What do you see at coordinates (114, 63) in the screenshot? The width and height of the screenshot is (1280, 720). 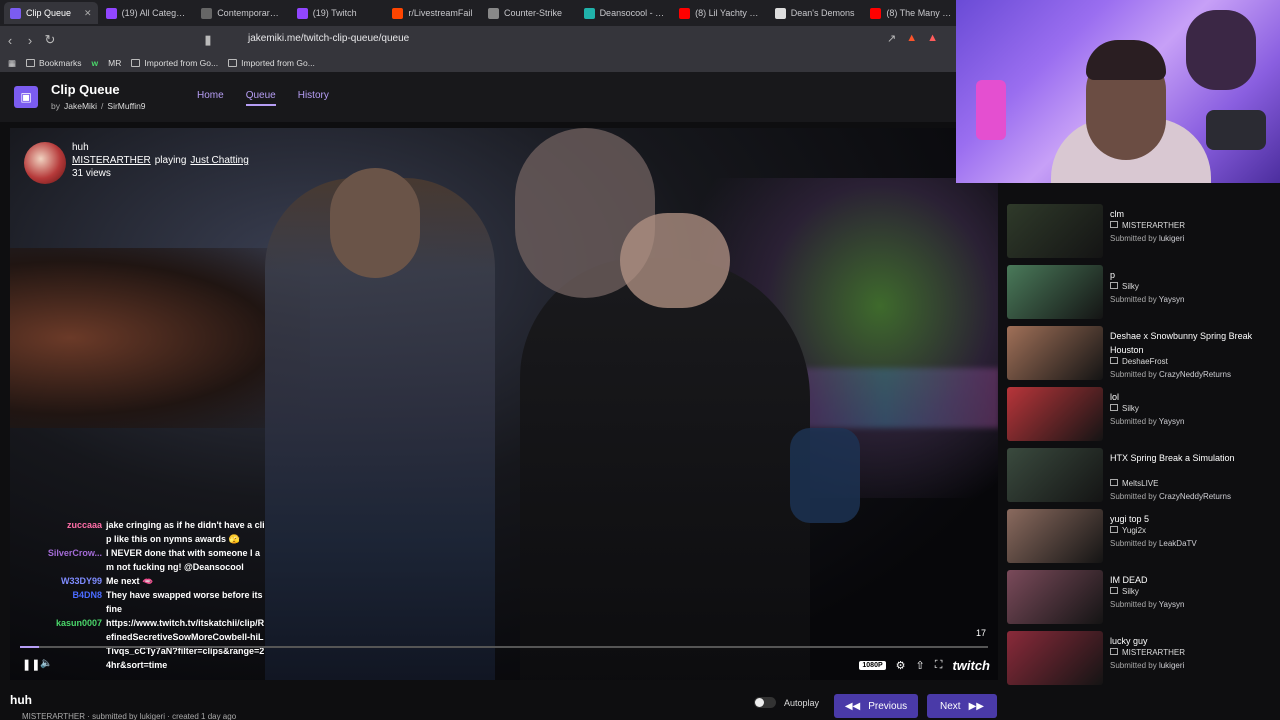 I see `bookmark-item-mr: MR` at bounding box center [114, 63].